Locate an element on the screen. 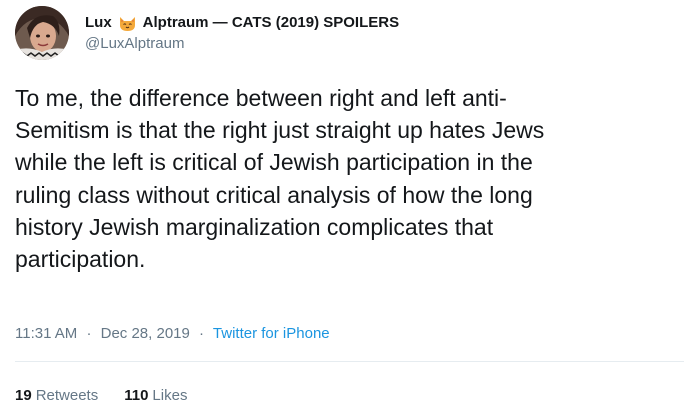  retweets-stat: 19 Retweets is located at coordinates (56, 396).